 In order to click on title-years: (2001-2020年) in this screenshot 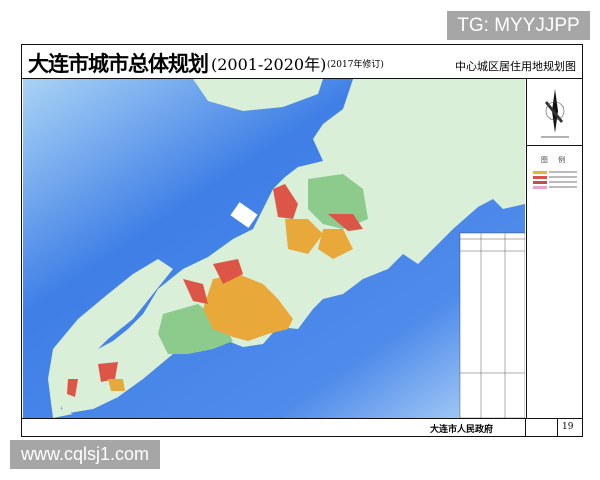, I will do `click(269, 64)`.